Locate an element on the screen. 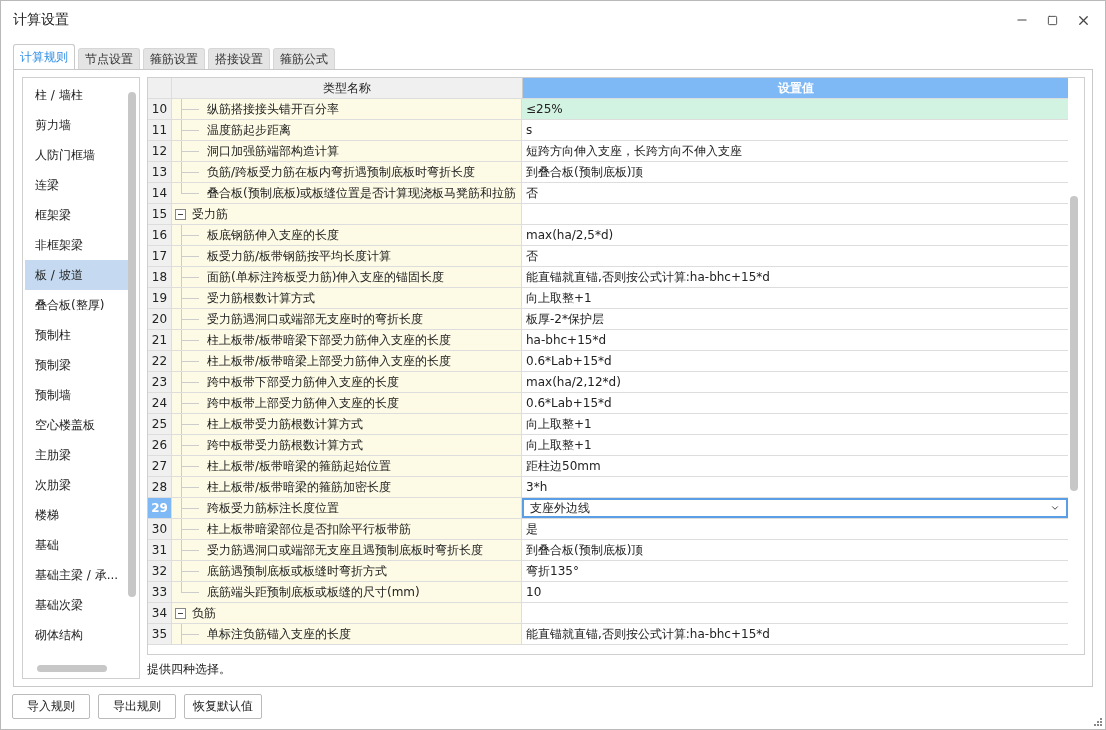 The image size is (1106, 730). tab: 箍筋公式 is located at coordinates (304, 59).